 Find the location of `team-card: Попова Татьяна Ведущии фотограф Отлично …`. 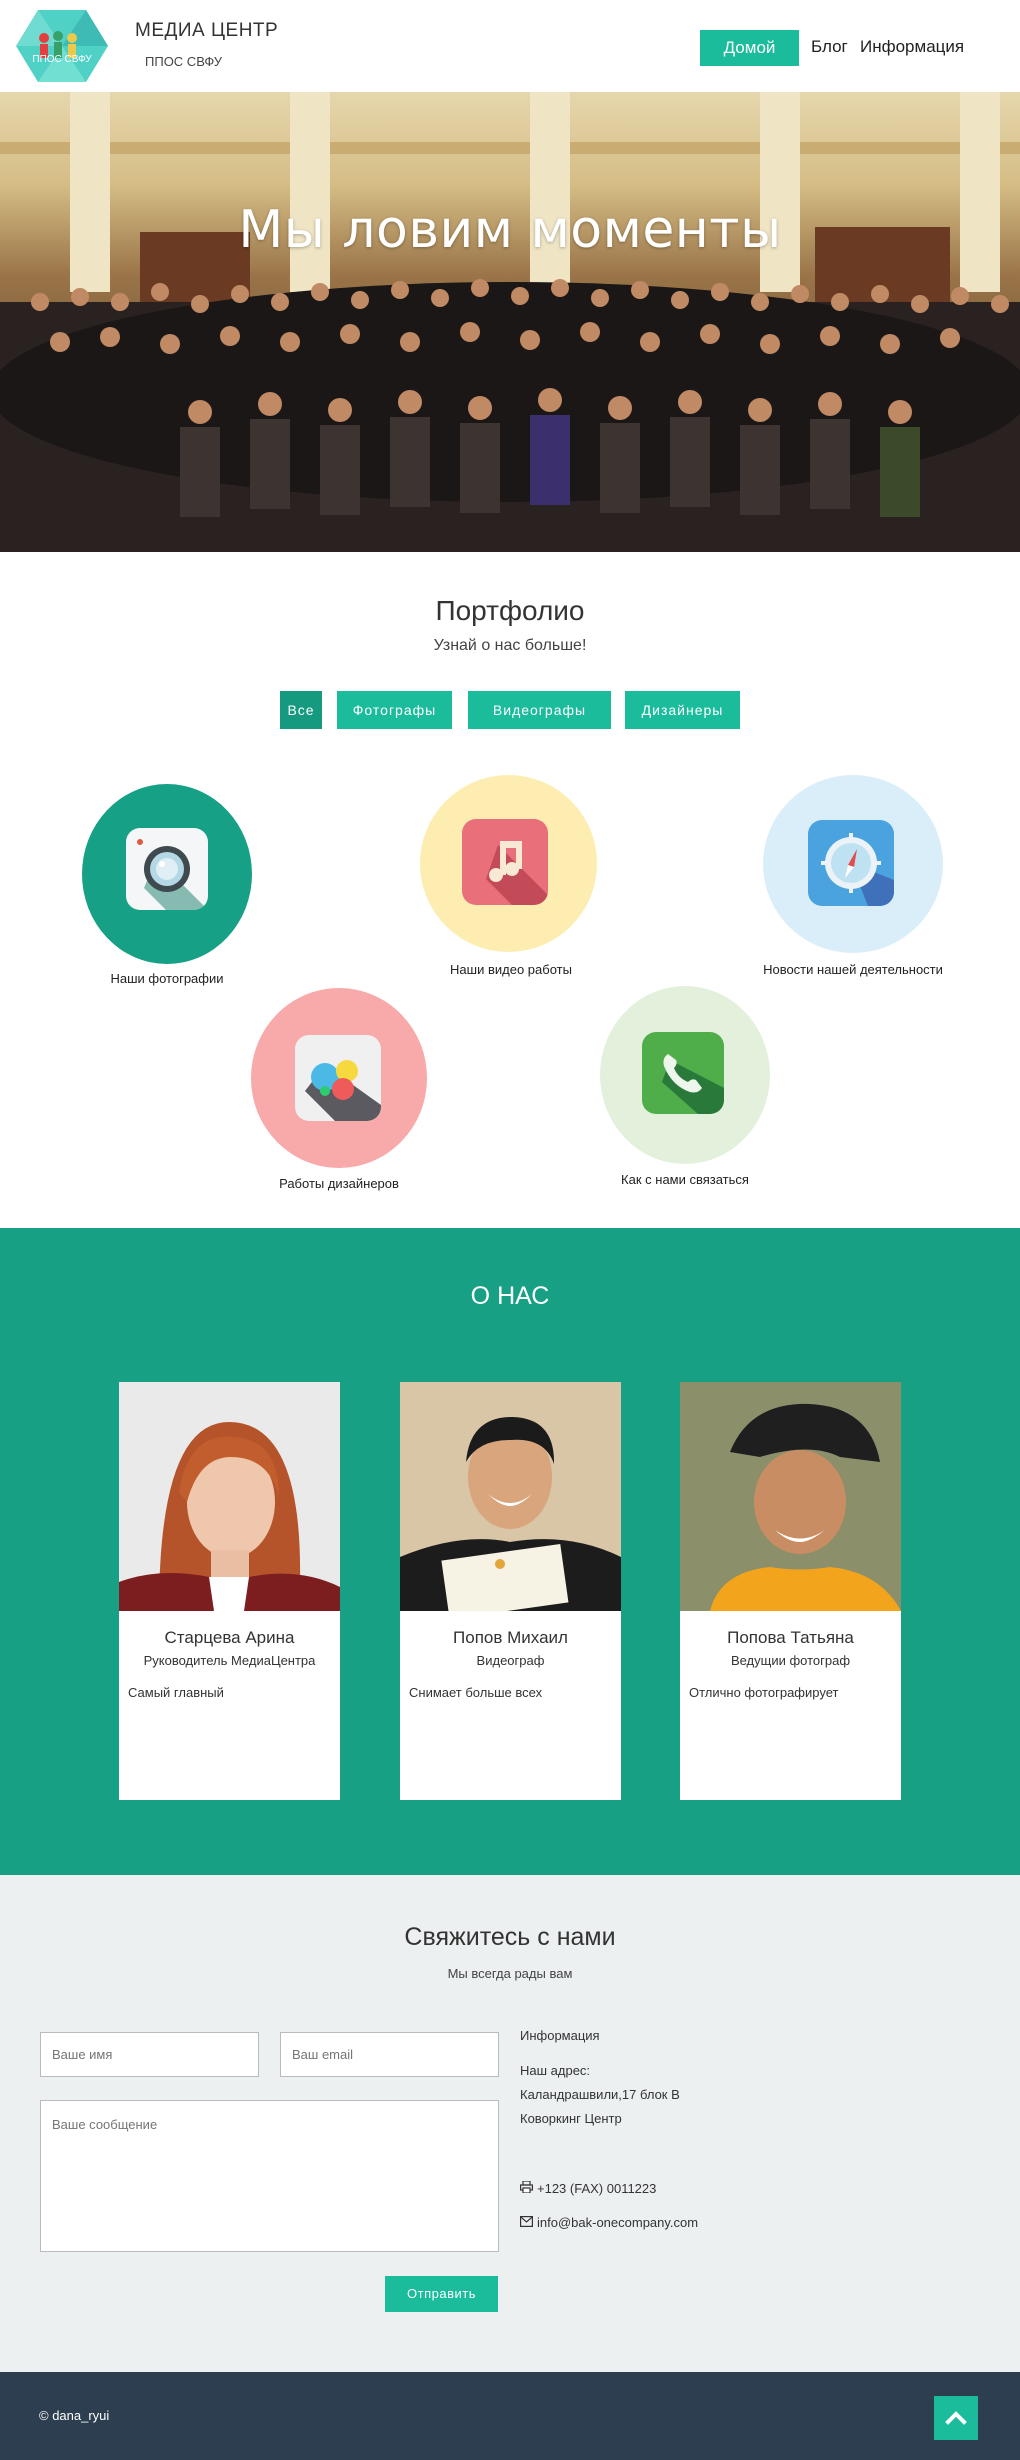

team-card: Попова Татьяна Ведущии фотограф Отлично … is located at coordinates (790, 1591).